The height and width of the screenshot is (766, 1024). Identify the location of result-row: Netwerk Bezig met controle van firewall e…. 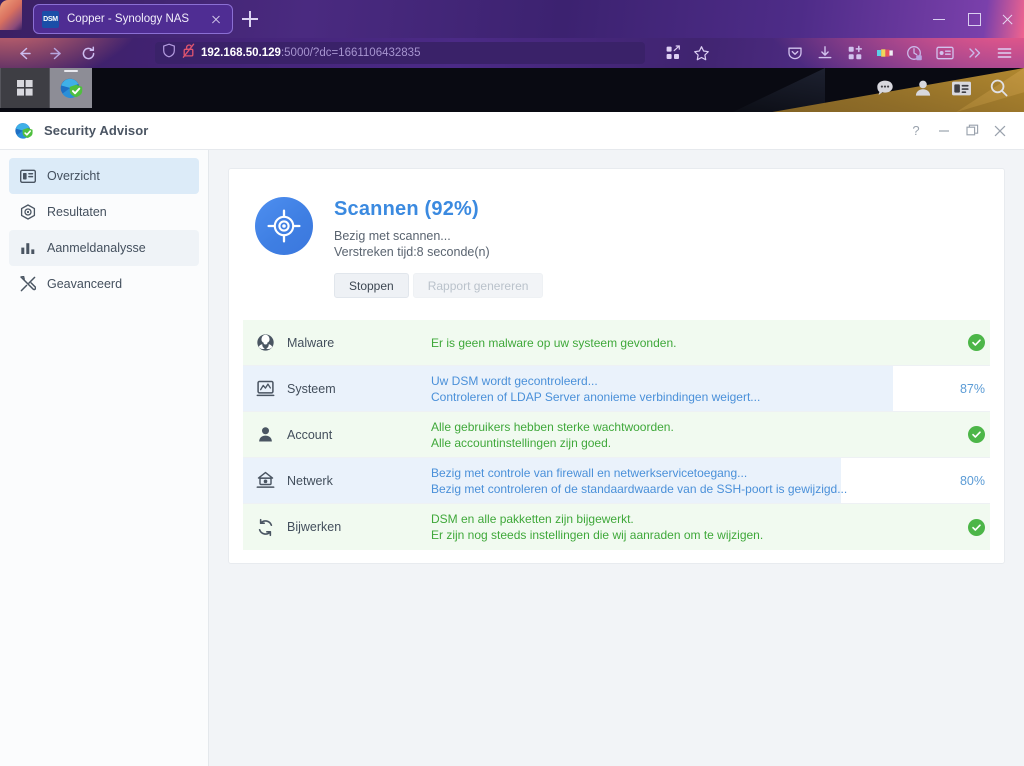
(616, 481).